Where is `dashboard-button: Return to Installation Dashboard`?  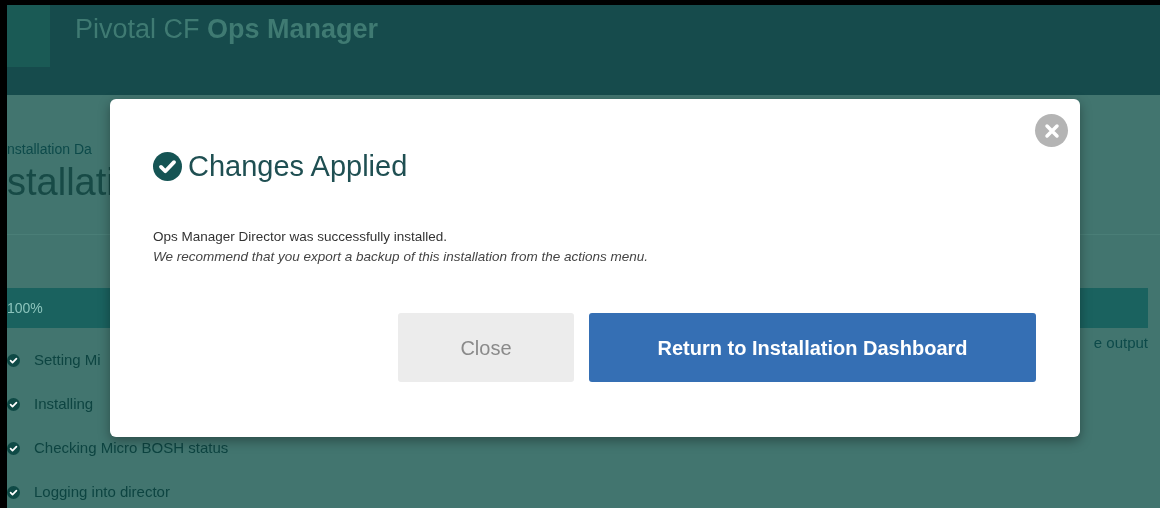
dashboard-button: Return to Installation Dashboard is located at coordinates (812, 347).